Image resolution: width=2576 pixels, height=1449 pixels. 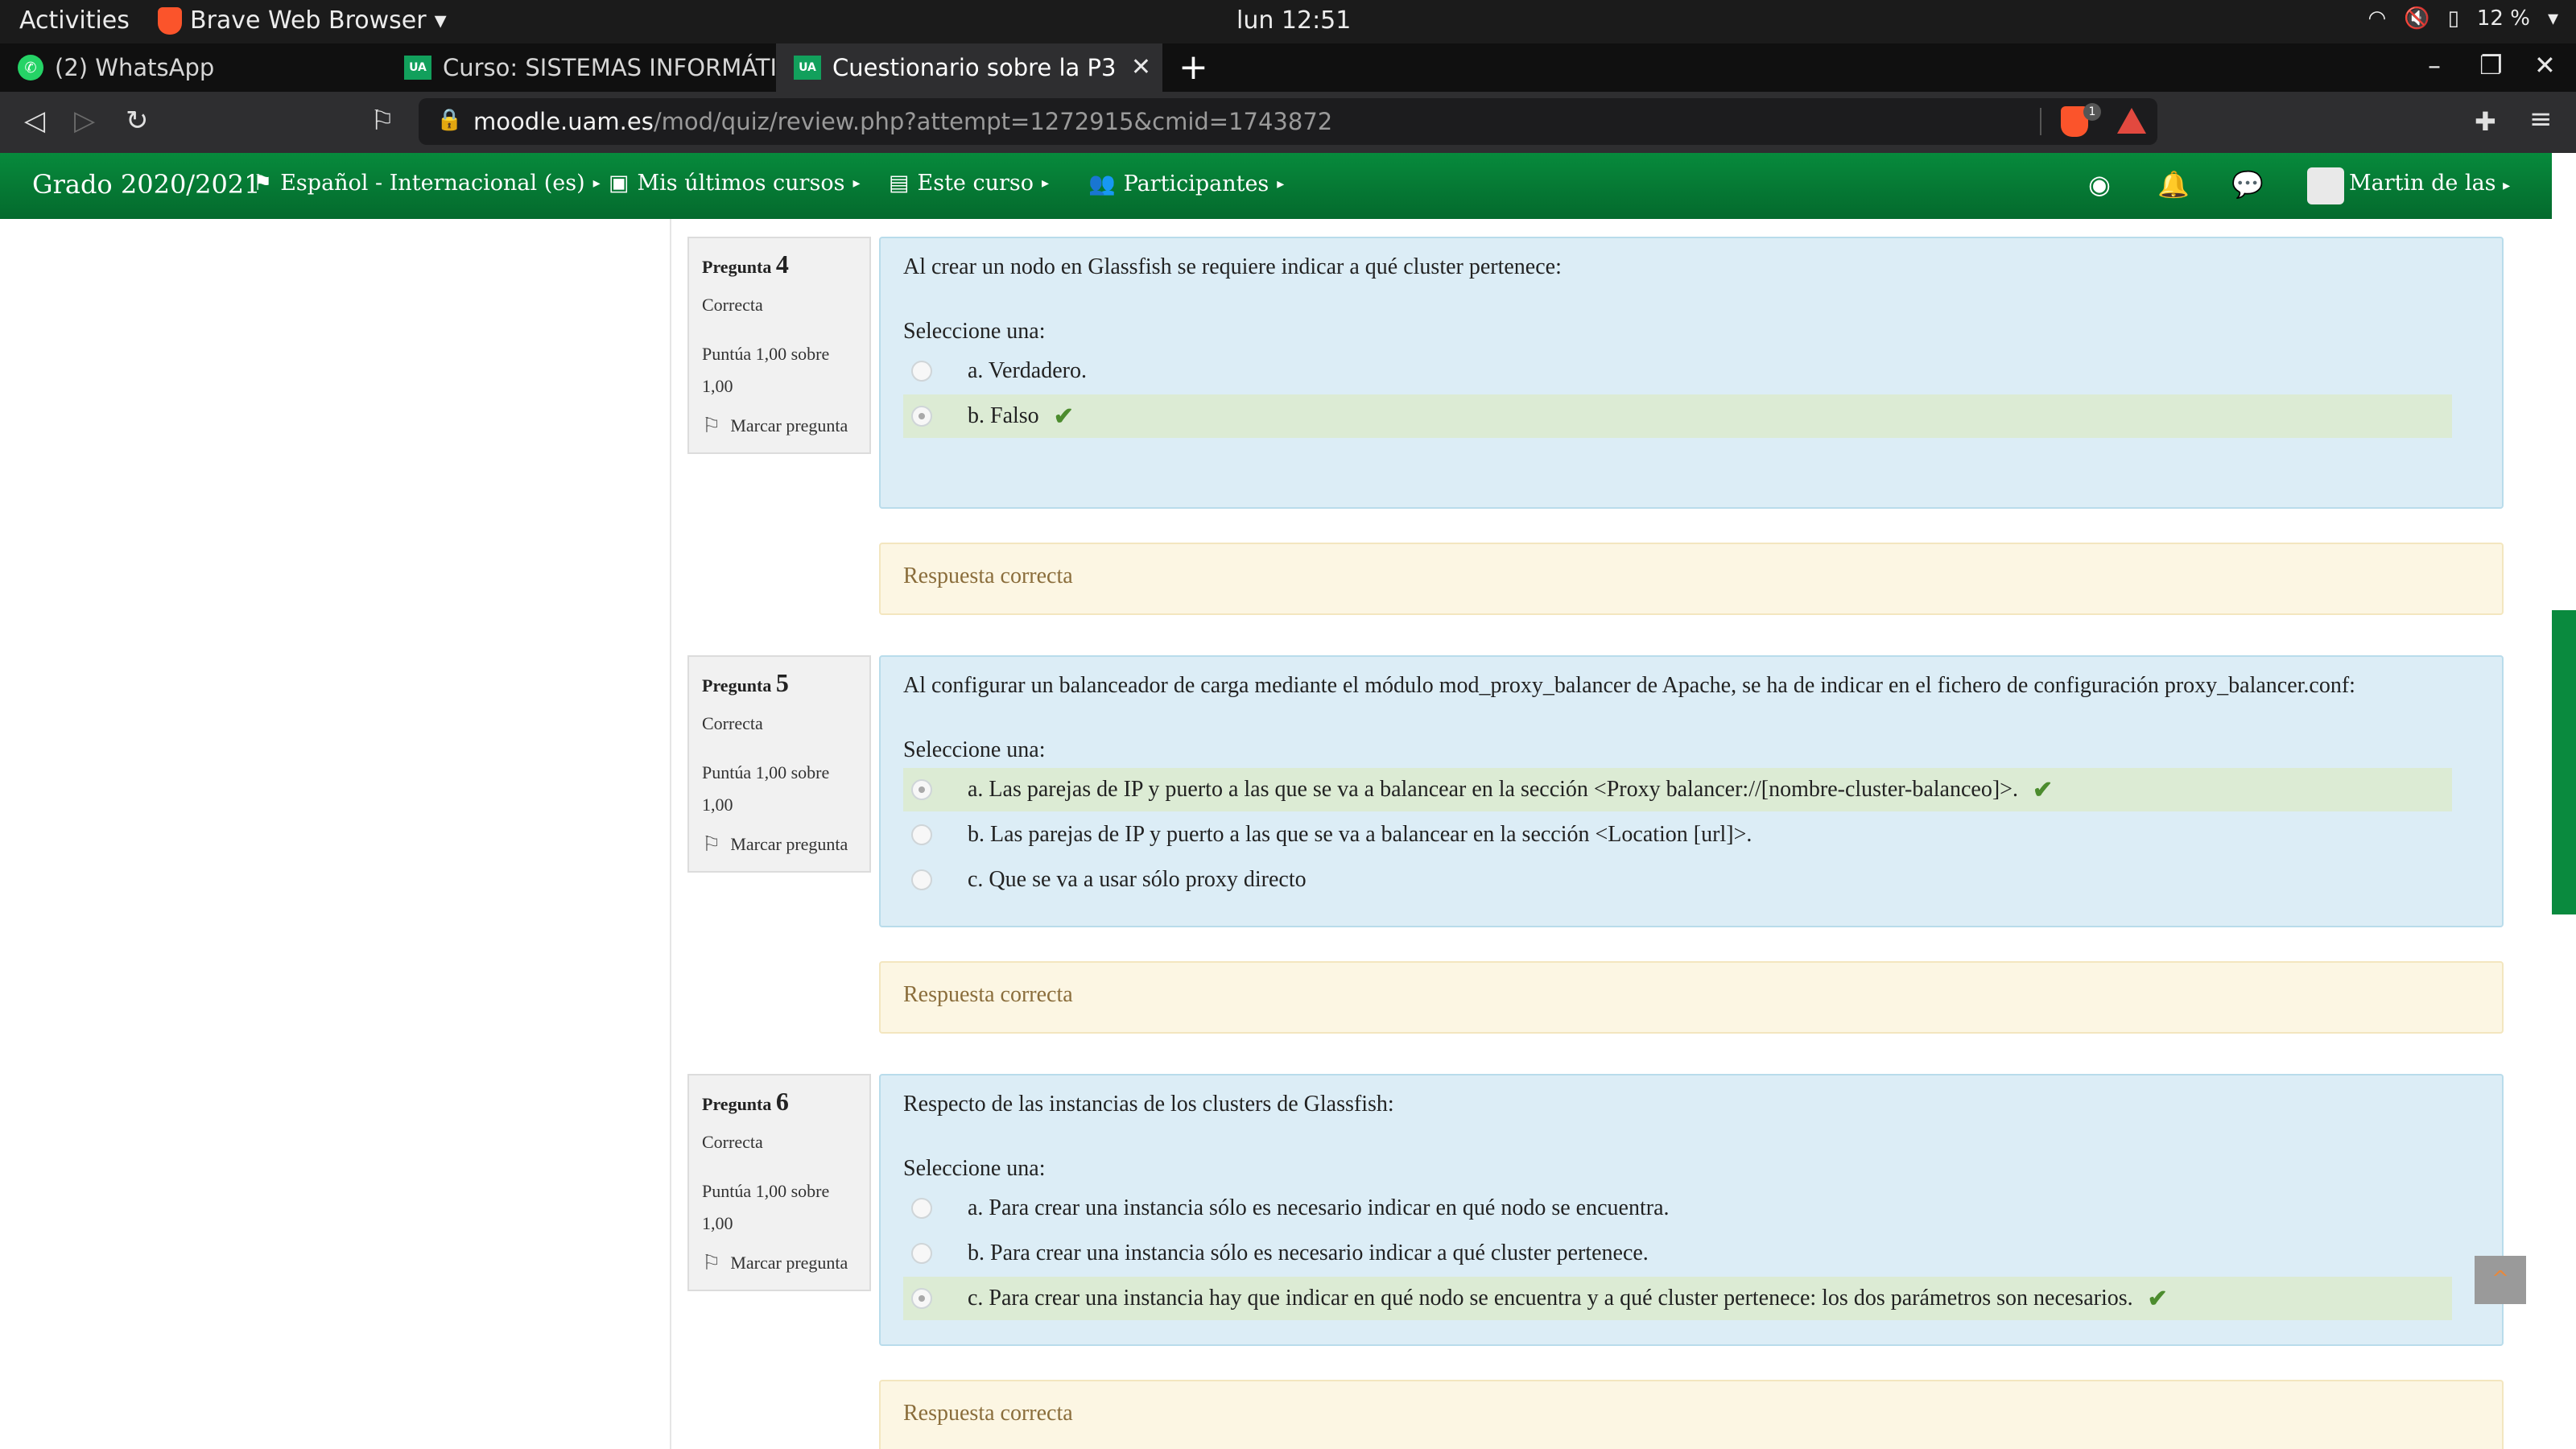 I want to click on tab-curso: UA Curso: SISTEMAS INFORMÁTIC, so click(x=581, y=67).